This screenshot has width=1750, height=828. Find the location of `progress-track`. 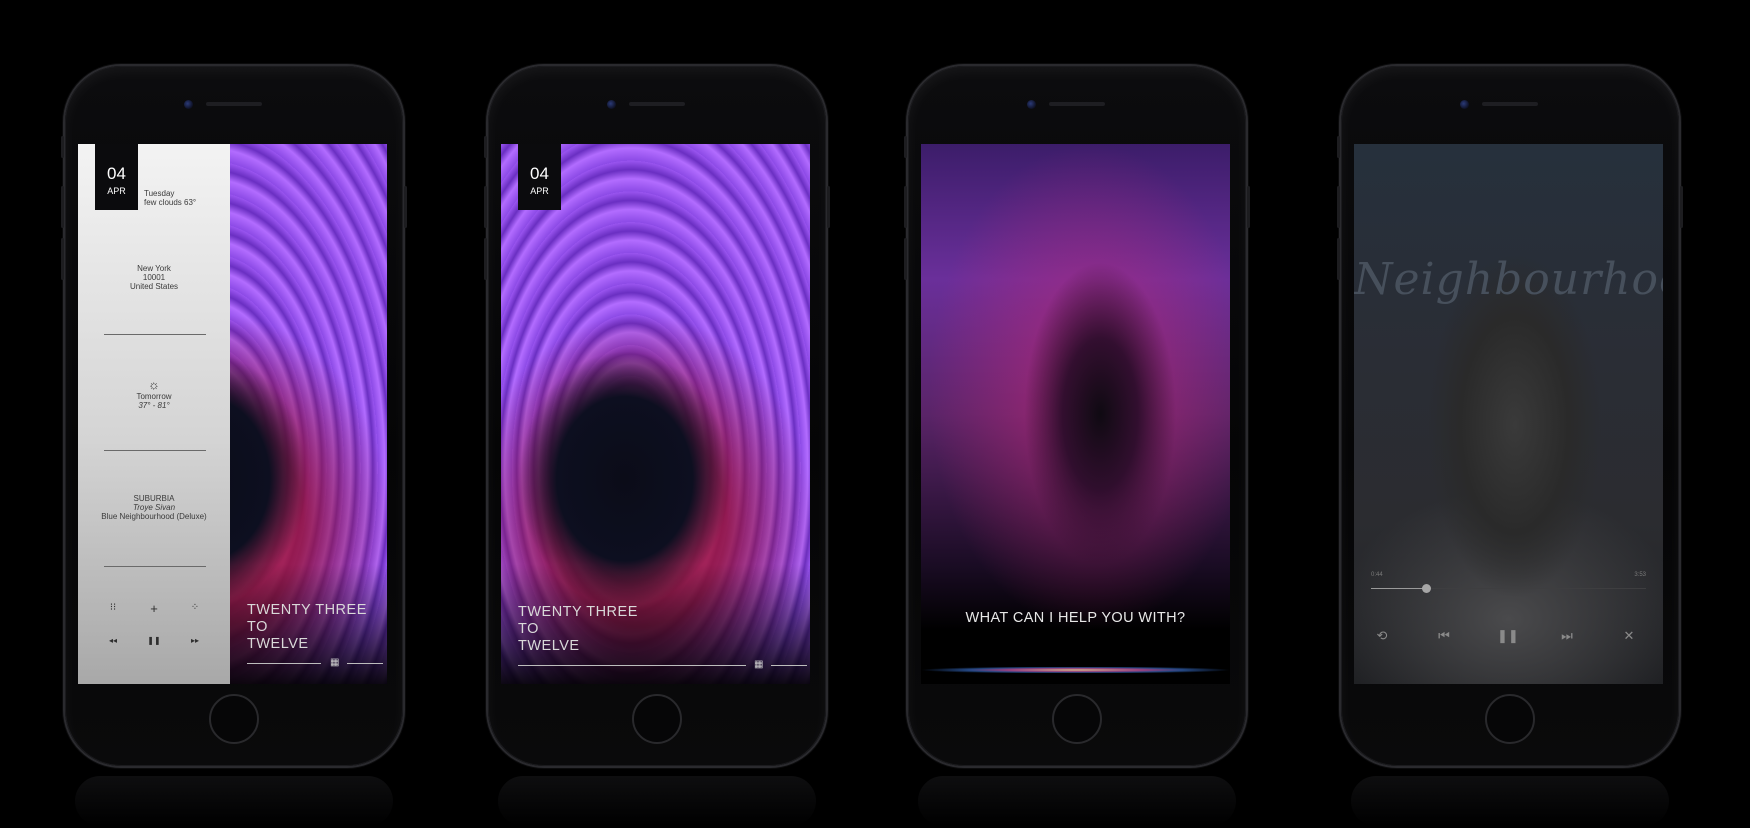

progress-track is located at coordinates (1508, 588).